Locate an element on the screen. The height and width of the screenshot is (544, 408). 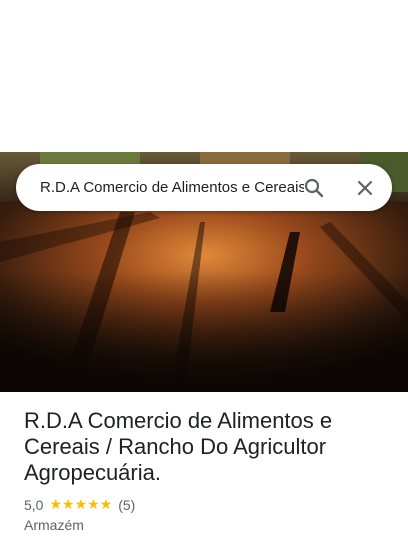
rating-row: 5,0 ★★★★★ (5) is located at coordinates (209, 504).